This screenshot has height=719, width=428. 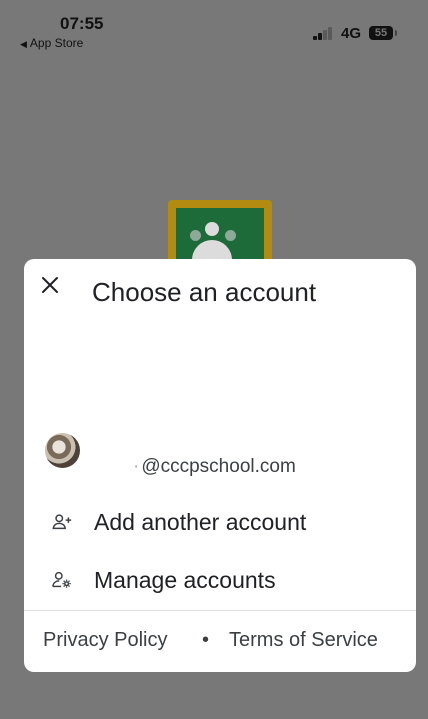 What do you see at coordinates (23, 44) in the screenshot?
I see `back-arrow-icon: ◀` at bounding box center [23, 44].